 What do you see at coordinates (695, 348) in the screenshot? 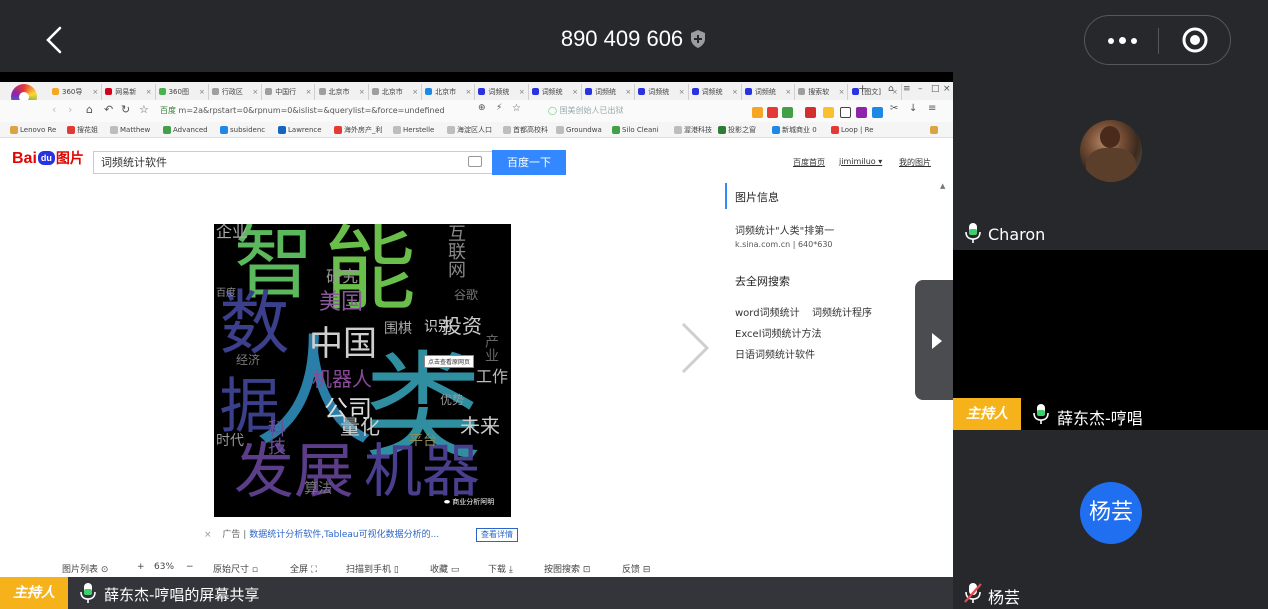
I see `next-image-icon` at bounding box center [695, 348].